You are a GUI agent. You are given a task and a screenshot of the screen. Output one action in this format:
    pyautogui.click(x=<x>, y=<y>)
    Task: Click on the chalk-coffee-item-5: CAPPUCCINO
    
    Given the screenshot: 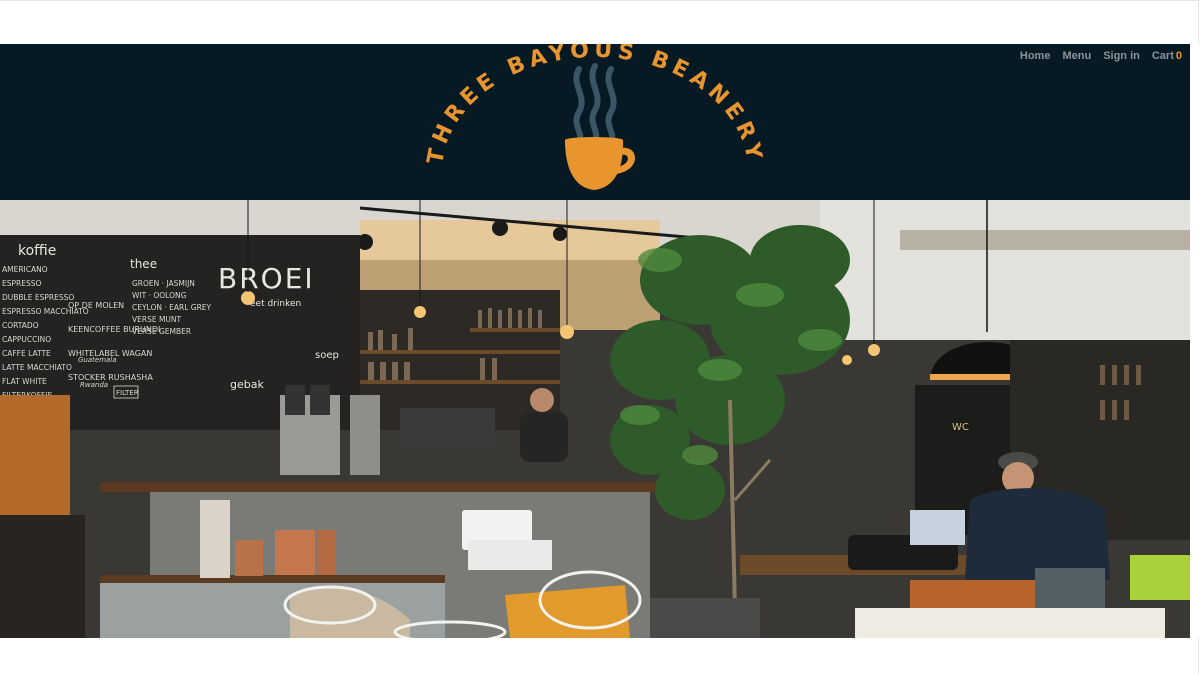 What is the action you would take?
    pyautogui.click(x=26, y=339)
    